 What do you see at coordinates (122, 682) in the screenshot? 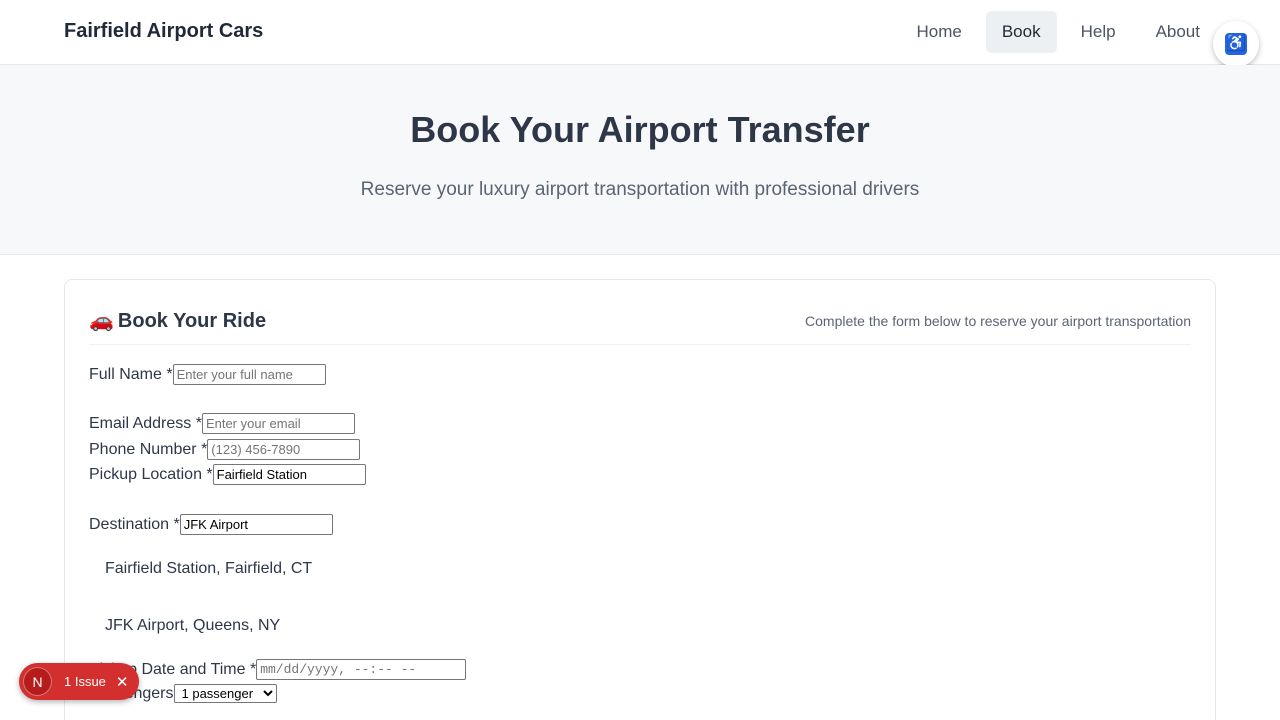
I see `close-icon: ✕` at bounding box center [122, 682].